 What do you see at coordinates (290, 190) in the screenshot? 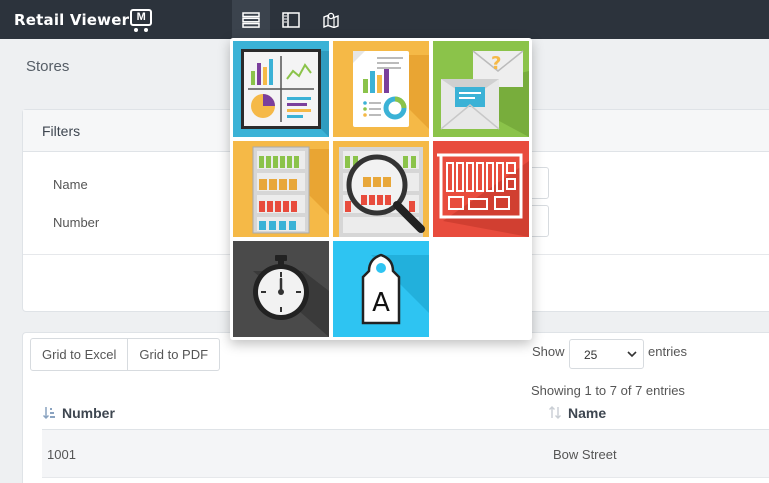
I see `store-shelves-icon` at bounding box center [290, 190].